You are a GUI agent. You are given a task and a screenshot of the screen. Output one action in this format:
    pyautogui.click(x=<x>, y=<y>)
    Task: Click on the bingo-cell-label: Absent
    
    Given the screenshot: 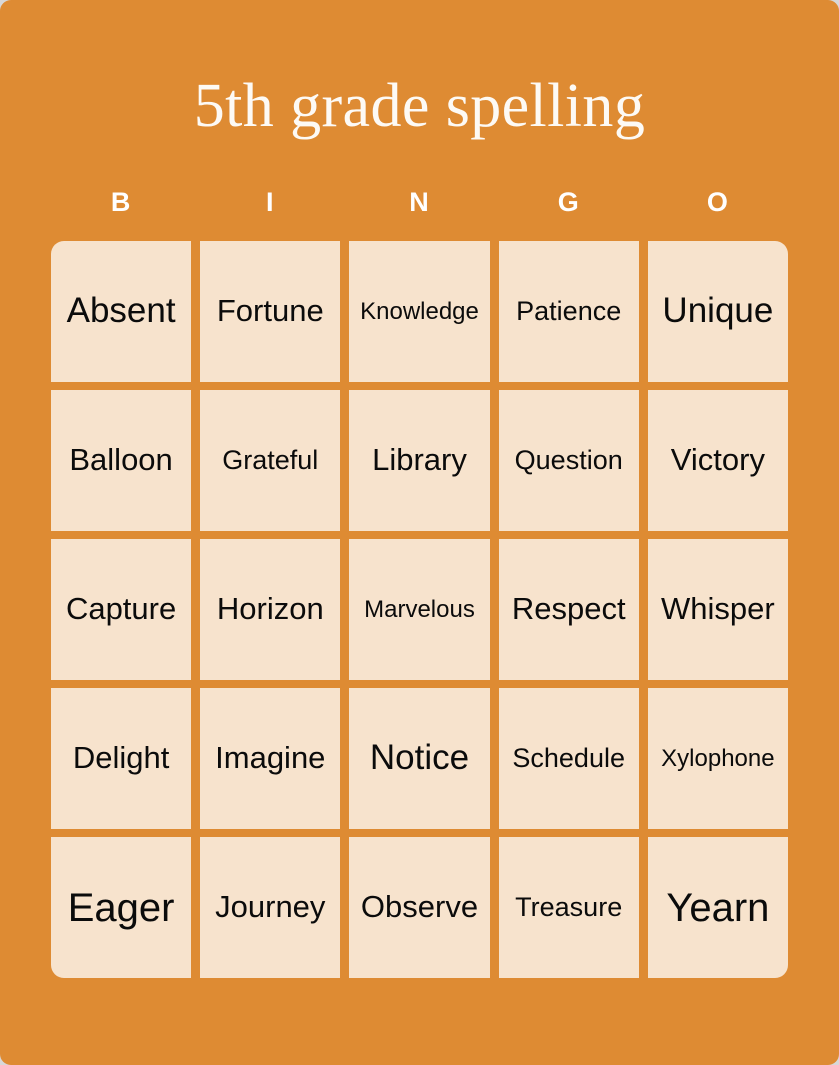 What is the action you would take?
    pyautogui.click(x=121, y=311)
    